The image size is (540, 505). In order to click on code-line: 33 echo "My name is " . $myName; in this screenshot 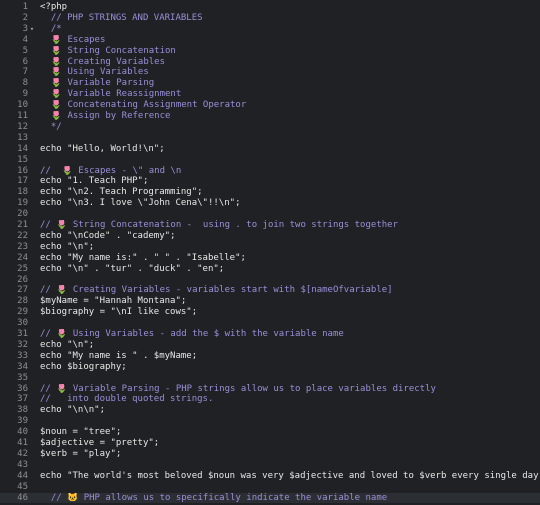, I will do `click(270, 356)`.